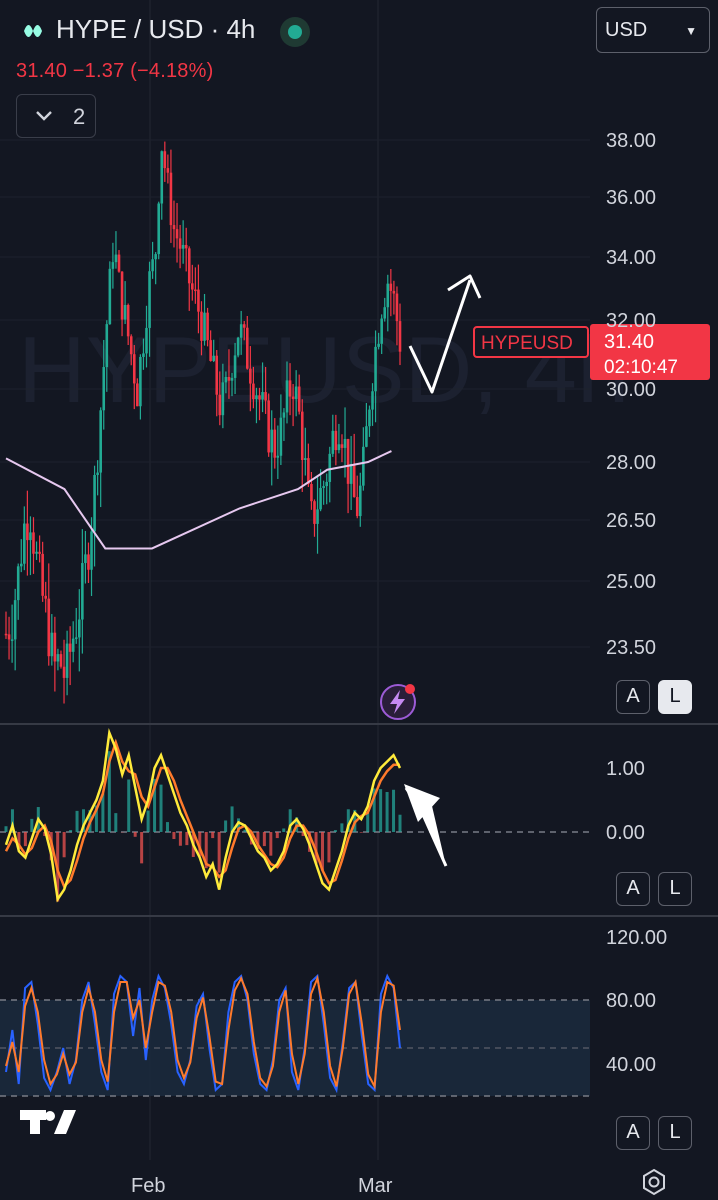 This screenshot has height=1200, width=718. What do you see at coordinates (675, 889) in the screenshot?
I see `oscillator-log-scale-button: L` at bounding box center [675, 889].